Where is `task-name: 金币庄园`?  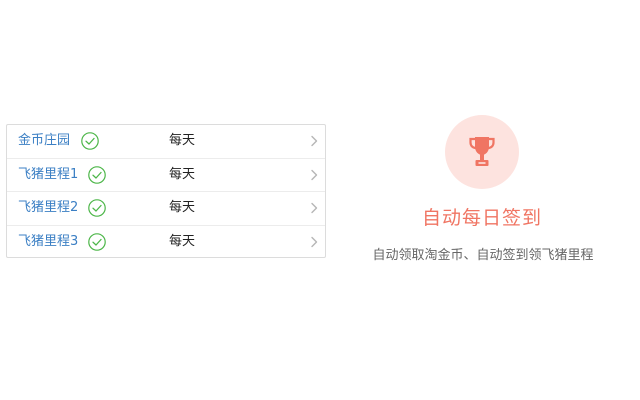
task-name: 金币庄园 is located at coordinates (44, 140).